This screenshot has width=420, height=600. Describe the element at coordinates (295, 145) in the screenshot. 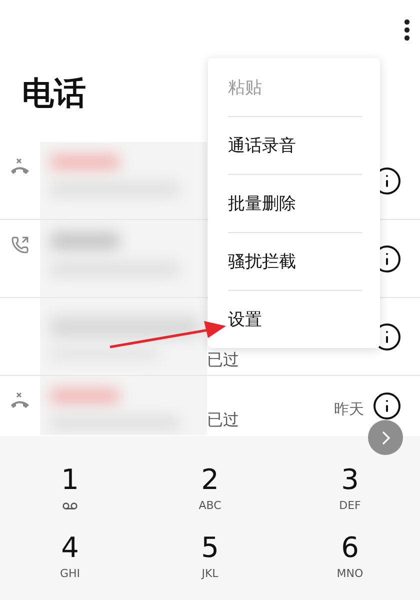

I see `menu-item: 通话录音` at that location.